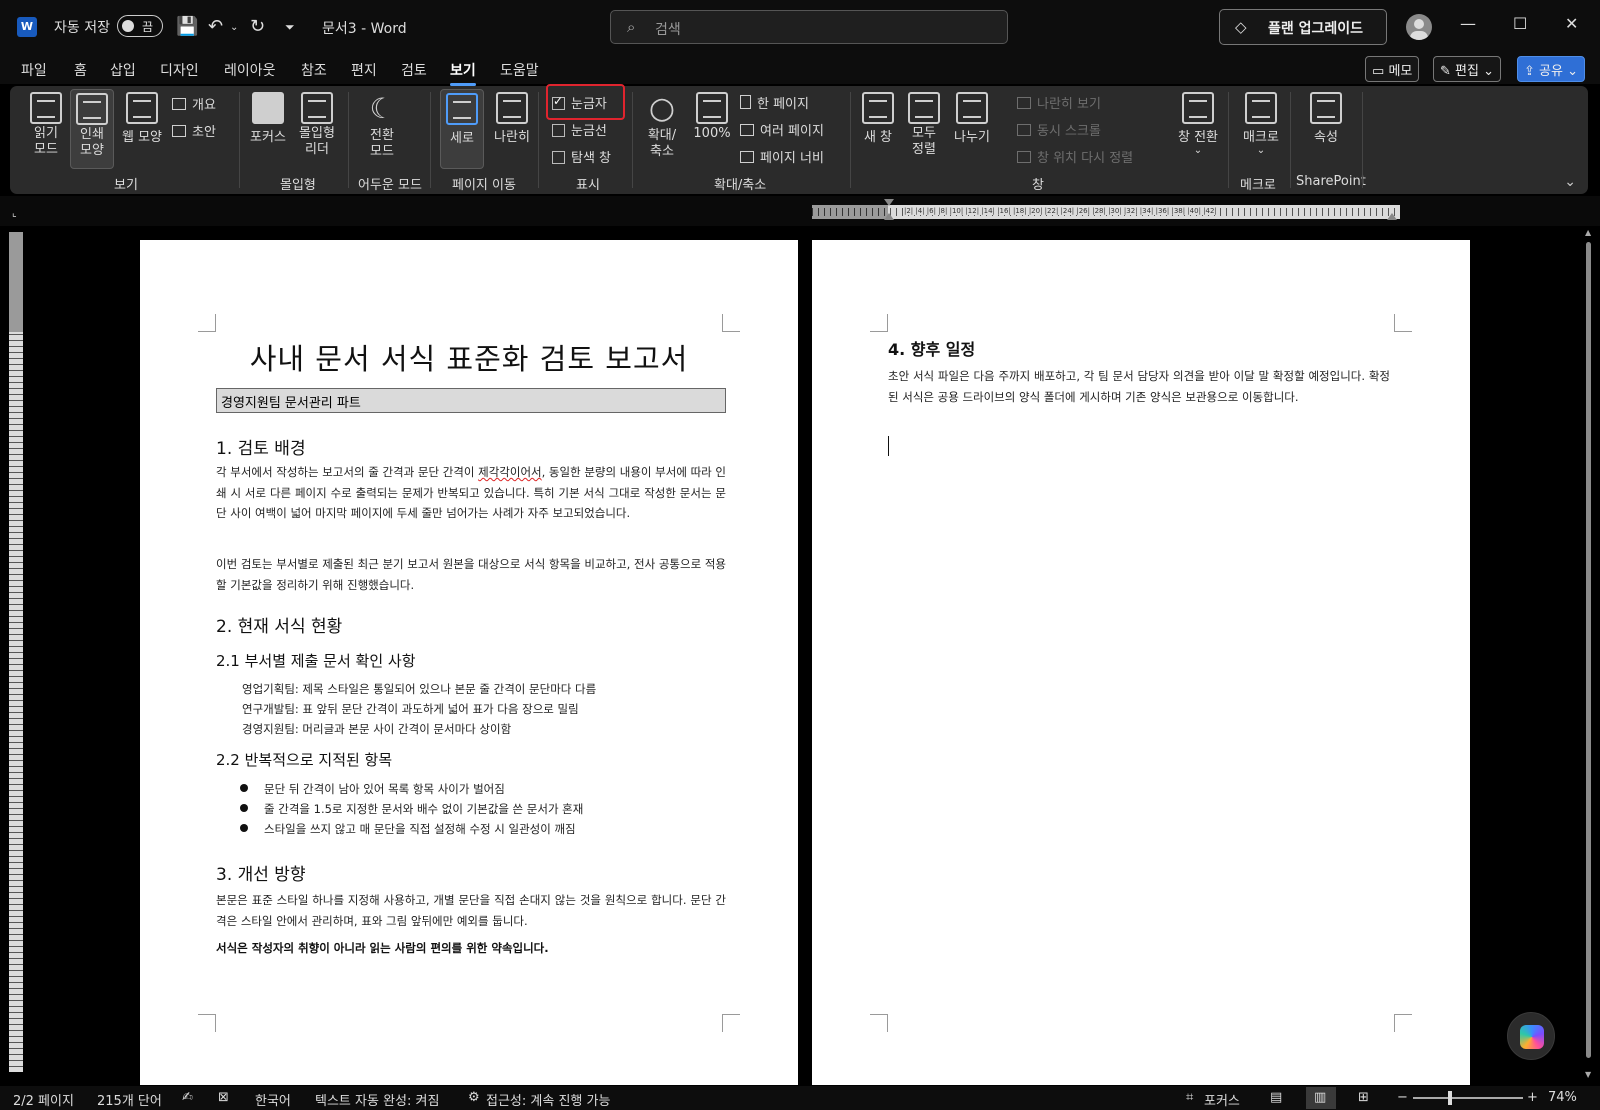  Describe the element at coordinates (187, 26) in the screenshot. I see `save-icon: 💾` at that location.